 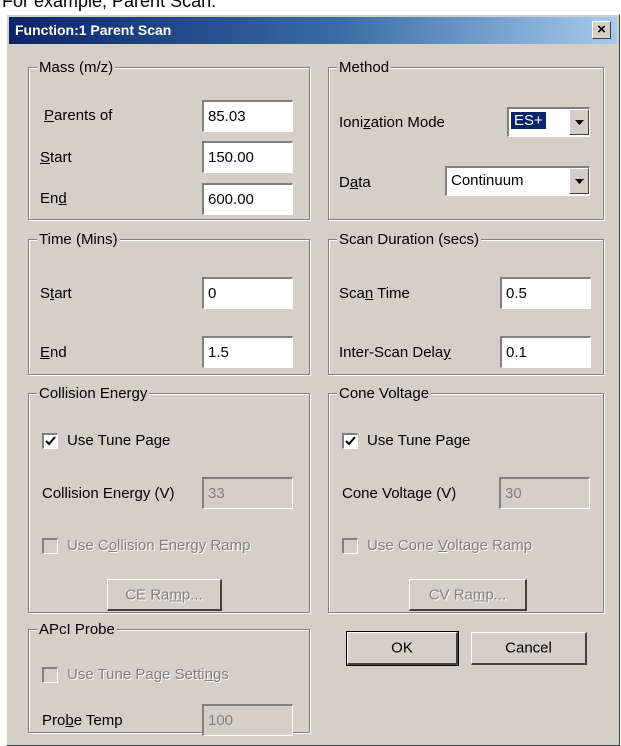 I want to click on data-select: Continuum, so click(x=517, y=181).